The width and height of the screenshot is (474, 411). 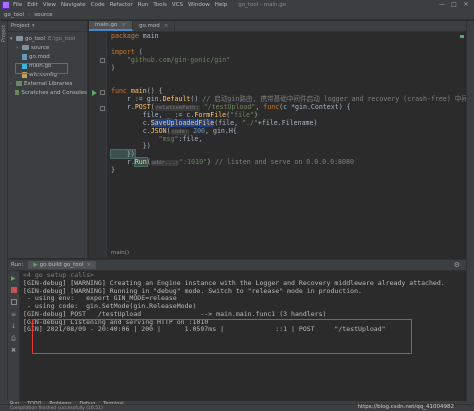 I want to click on code-token: "./", so click(x=250, y=122).